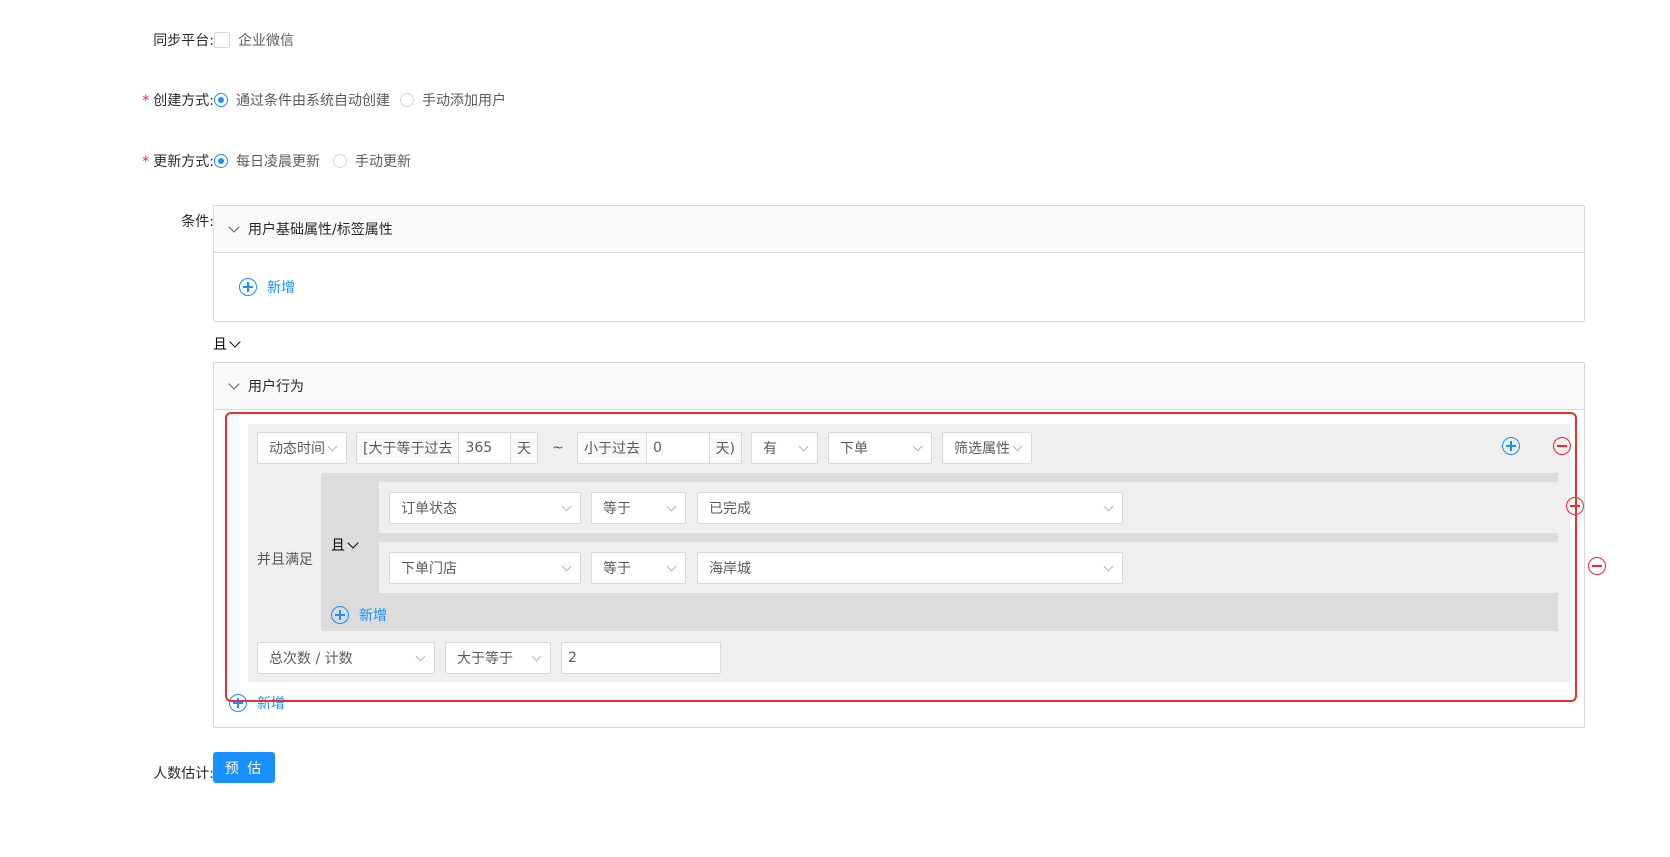 The height and width of the screenshot is (857, 1670). I want to click on add-label: 新增, so click(281, 288).